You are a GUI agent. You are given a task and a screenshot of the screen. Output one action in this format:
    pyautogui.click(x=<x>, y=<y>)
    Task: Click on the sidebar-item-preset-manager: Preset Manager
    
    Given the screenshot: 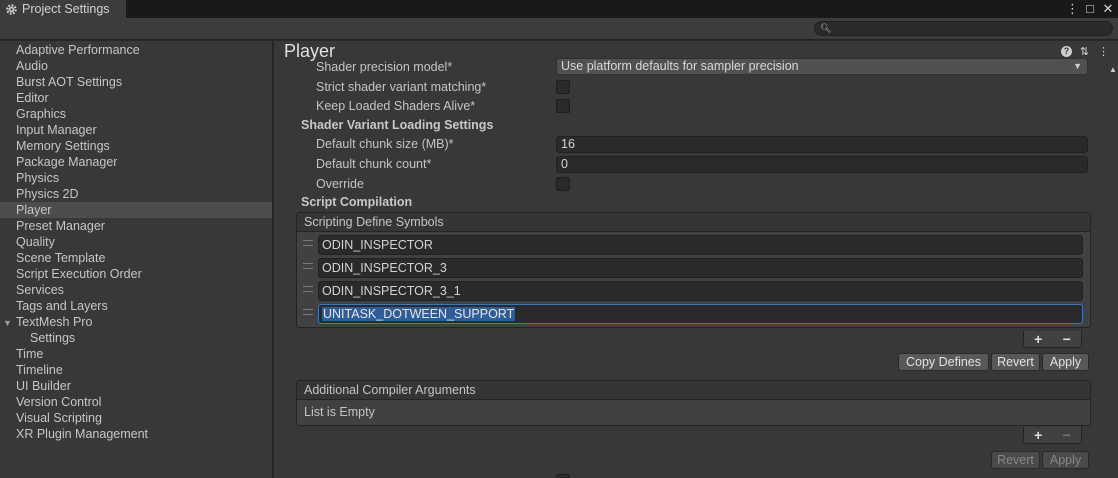 What is the action you would take?
    pyautogui.click(x=136, y=226)
    